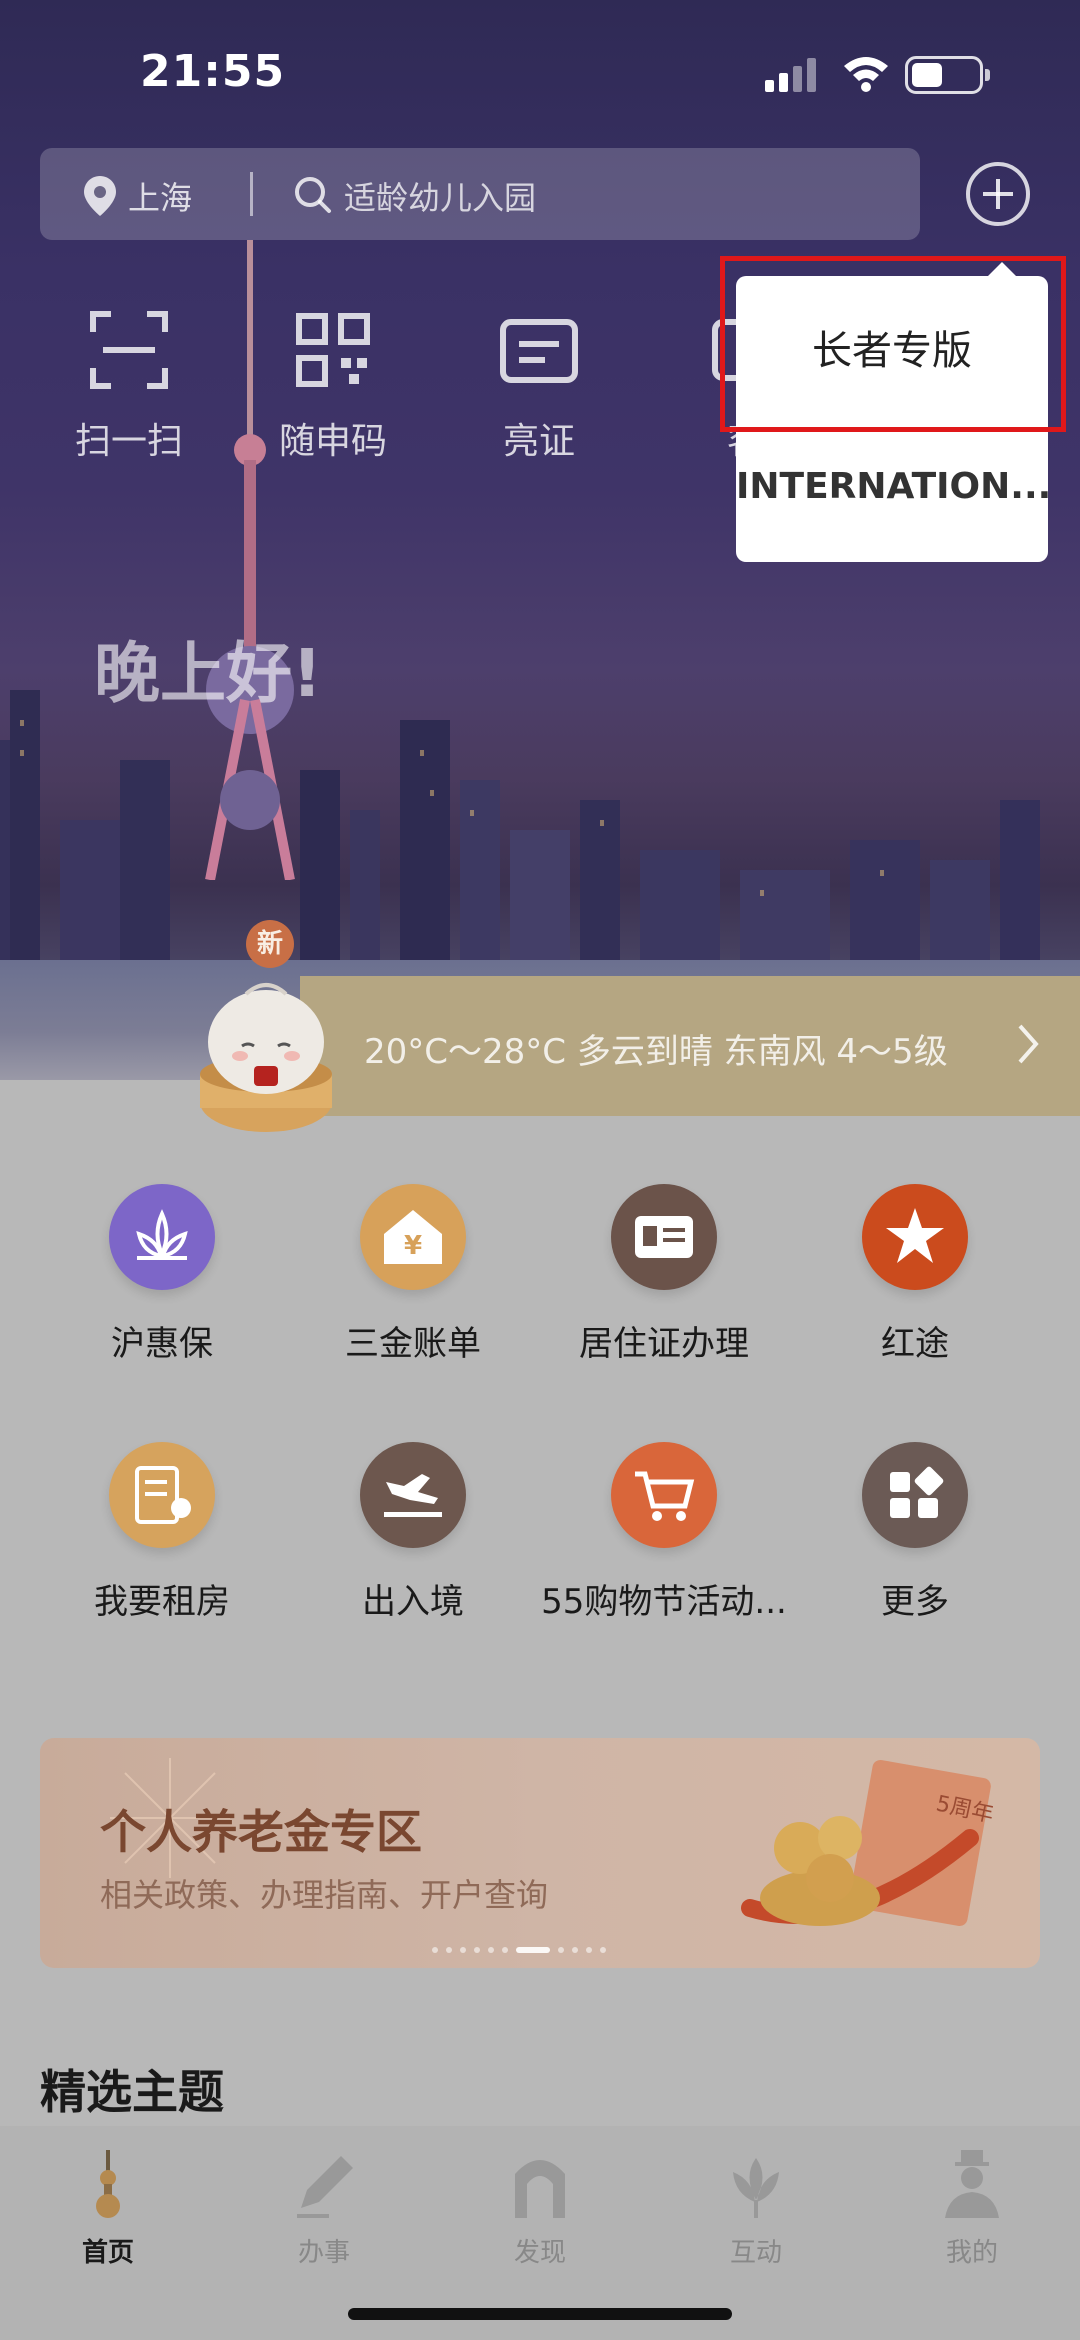 The image size is (1080, 2340). I want to click on weather-text: 20°C～28°C 多云到晴 东南风 4～5级, so click(656, 1052).